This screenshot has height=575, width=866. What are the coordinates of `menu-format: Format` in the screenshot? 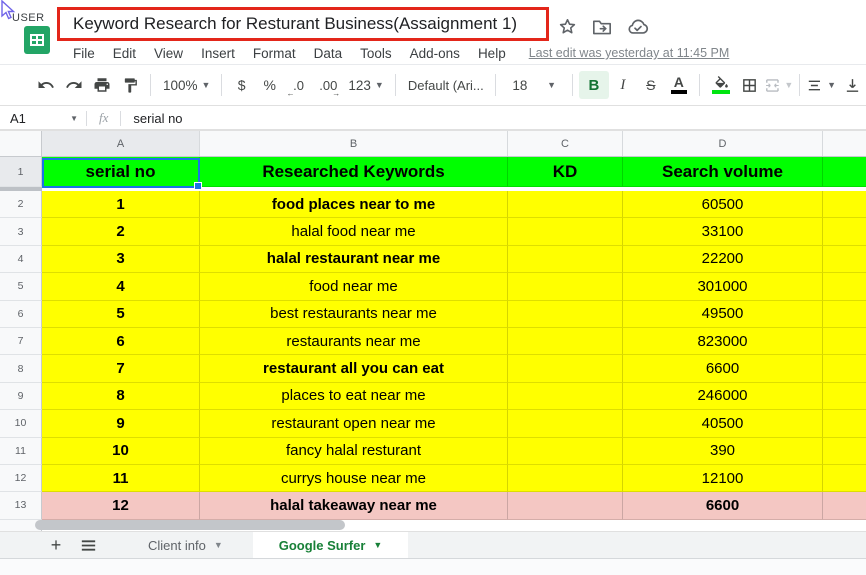 It's located at (274, 53).